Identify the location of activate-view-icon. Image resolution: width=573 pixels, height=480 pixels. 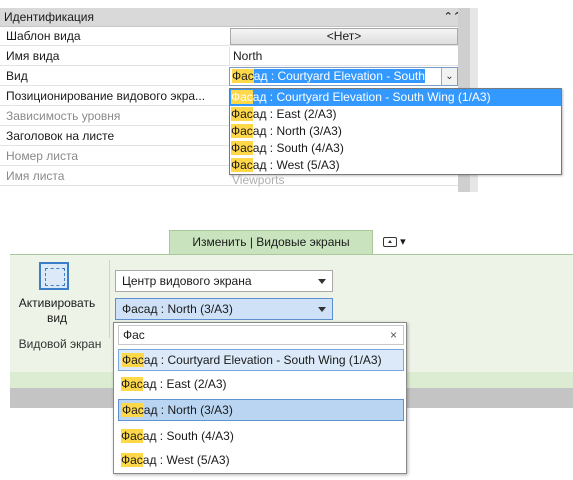
(54, 276).